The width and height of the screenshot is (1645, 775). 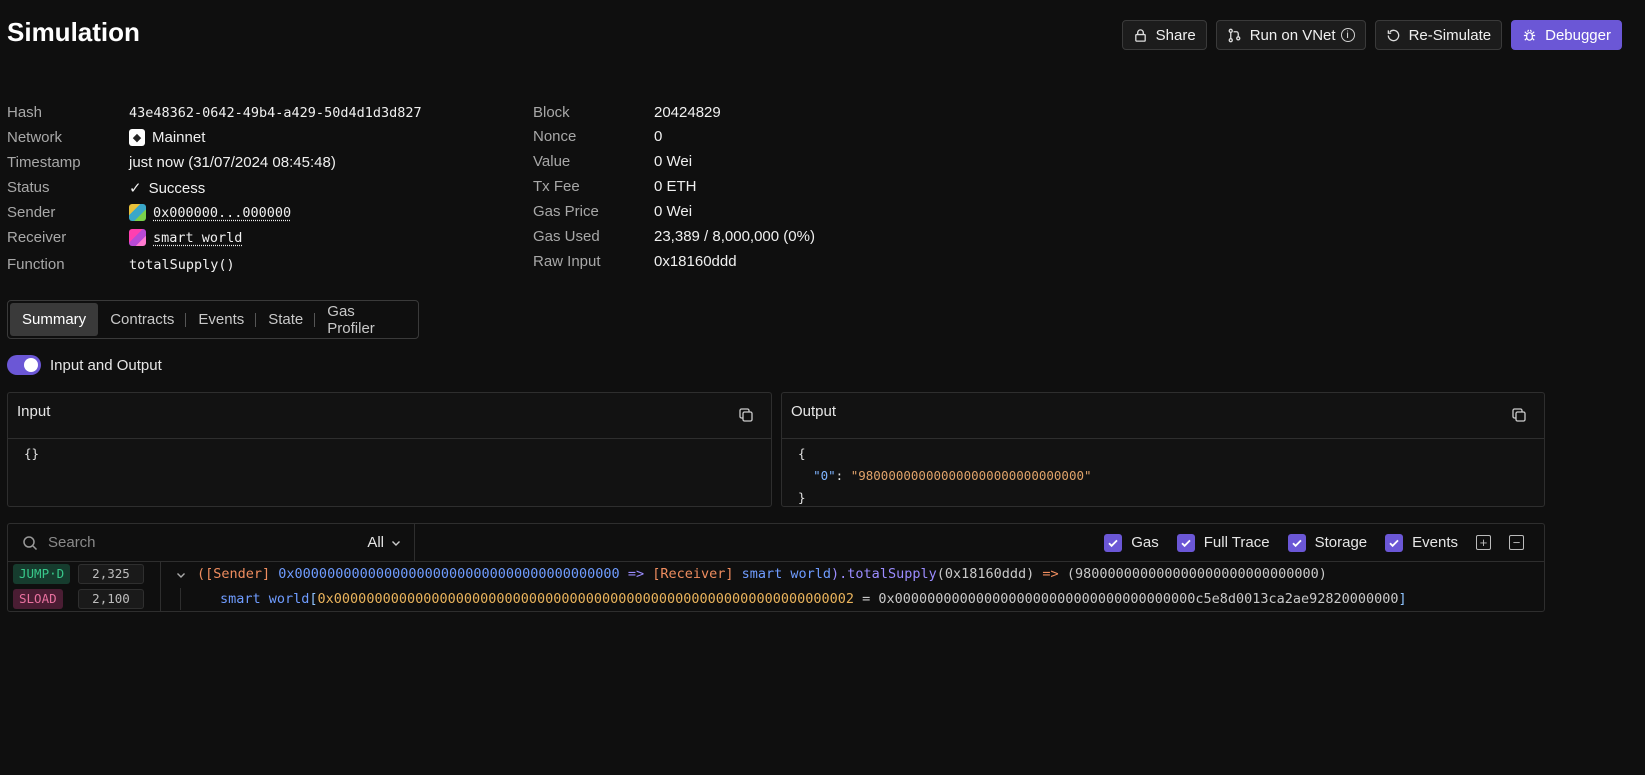 I want to click on input-output-toggle, so click(x=24, y=365).